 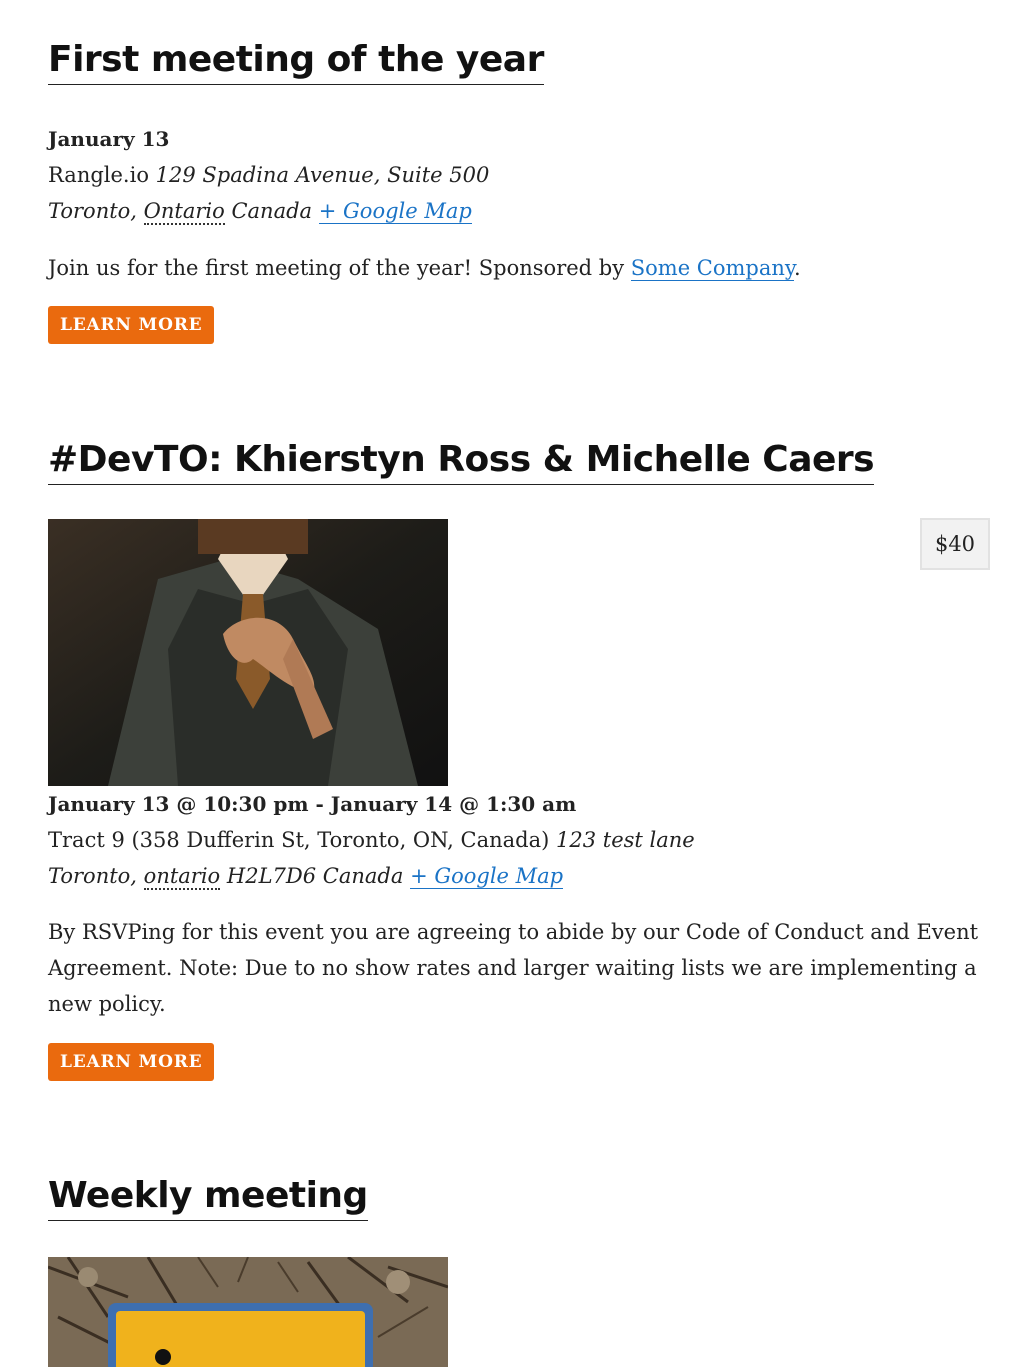 I want to click on event-title-link: Weekly meeting, so click(x=208, y=1197).